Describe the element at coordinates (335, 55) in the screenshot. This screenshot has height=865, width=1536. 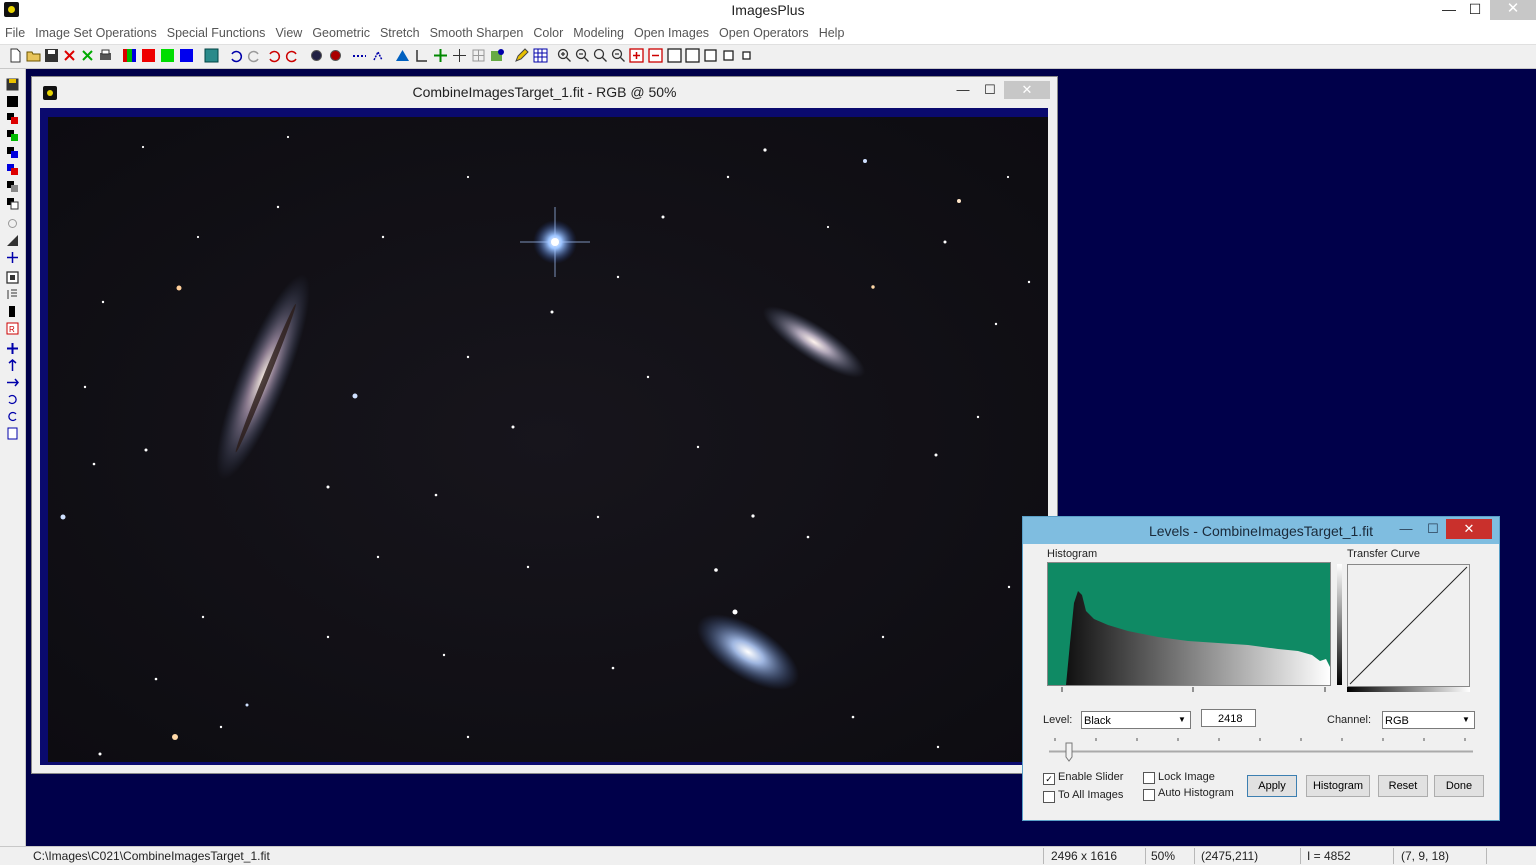
I see `selection-mask-icon` at that location.